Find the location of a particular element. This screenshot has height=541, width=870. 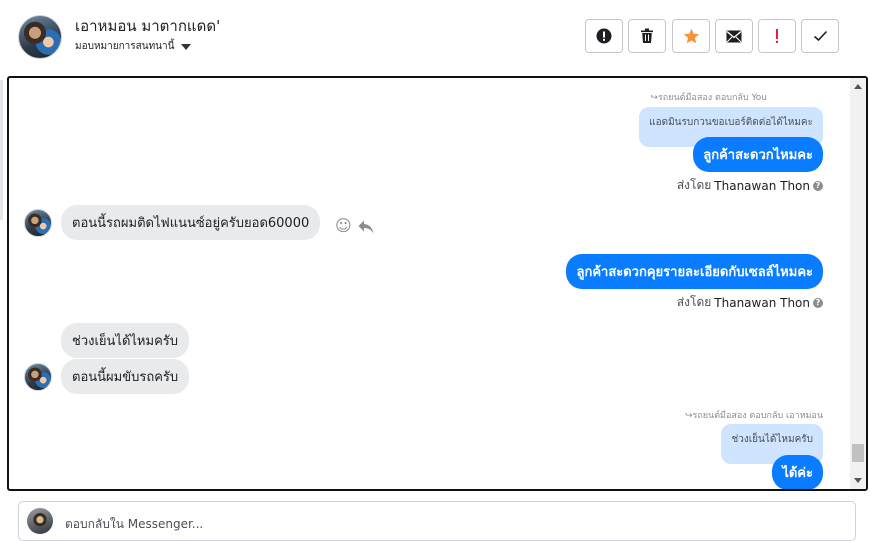

check-icon is located at coordinates (820, 36).